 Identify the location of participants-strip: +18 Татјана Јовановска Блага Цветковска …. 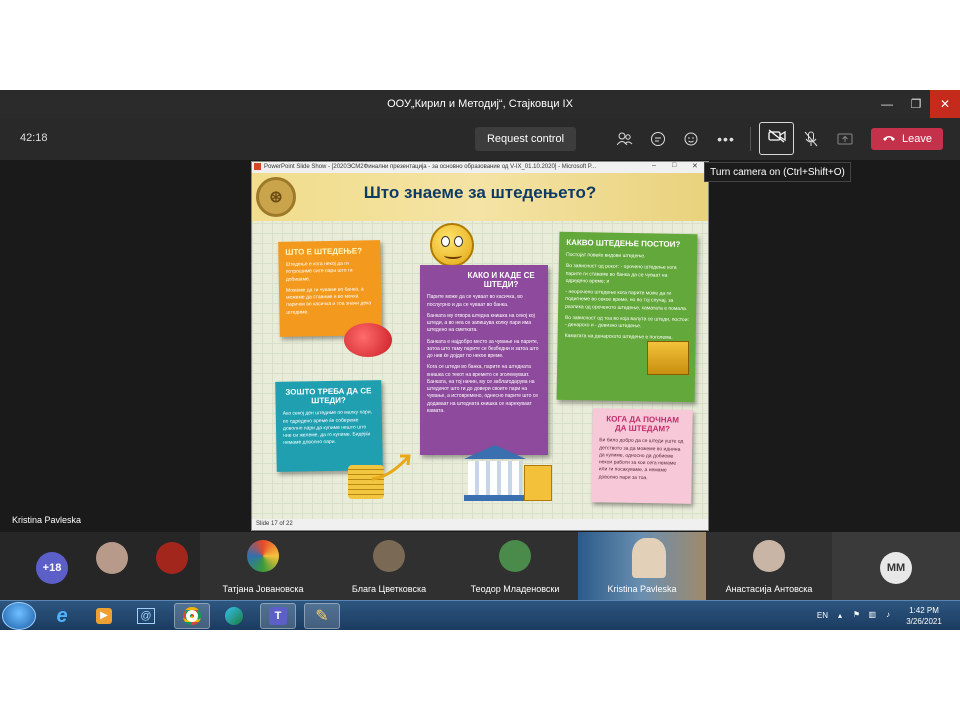
(480, 566).